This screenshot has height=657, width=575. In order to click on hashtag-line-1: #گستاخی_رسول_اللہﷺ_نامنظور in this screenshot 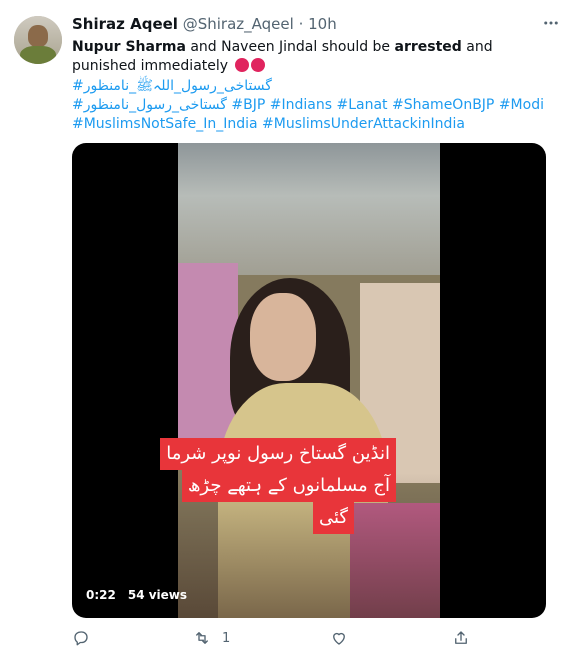, I will do `click(172, 86)`.